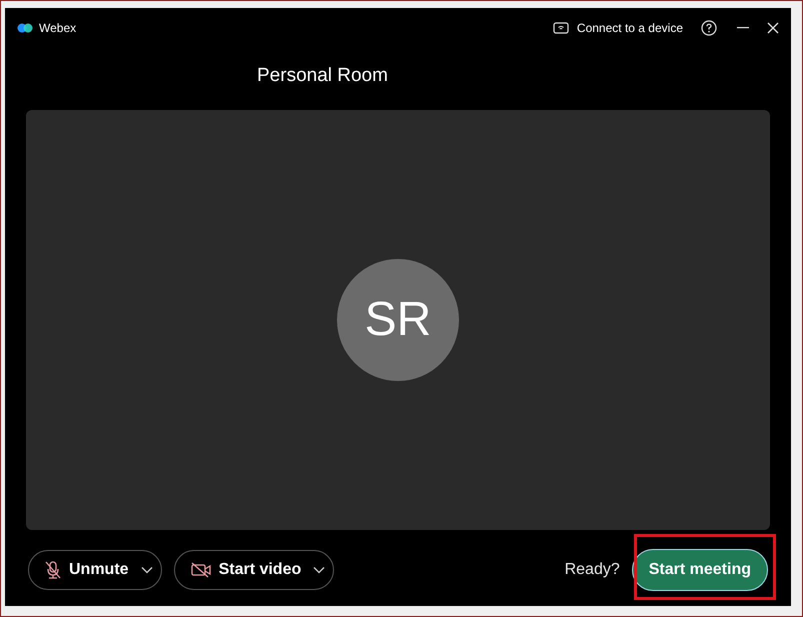  What do you see at coordinates (709, 28) in the screenshot?
I see `help-icon` at bounding box center [709, 28].